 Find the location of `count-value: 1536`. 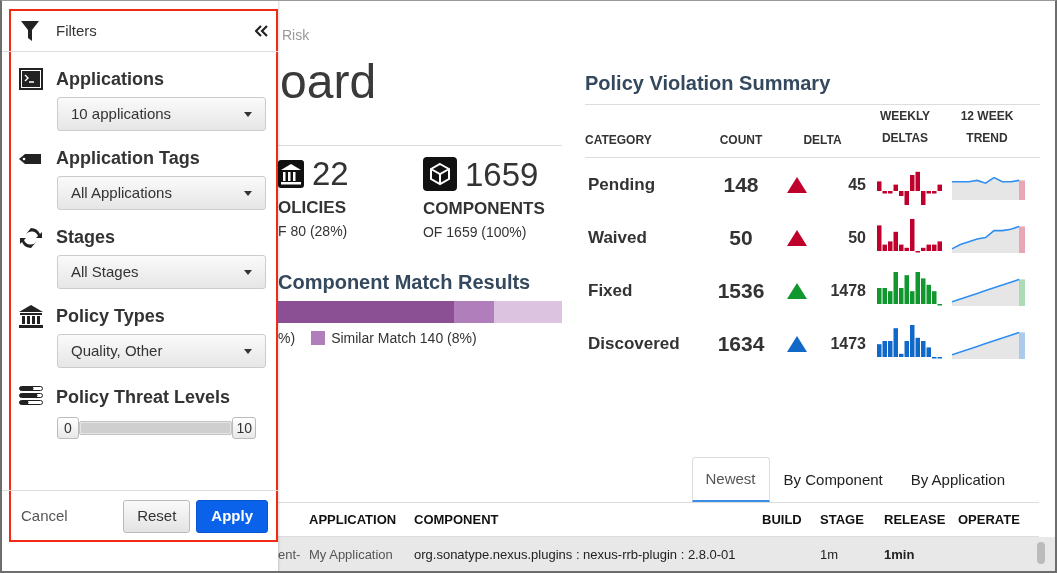

count-value: 1536 is located at coordinates (741, 290).